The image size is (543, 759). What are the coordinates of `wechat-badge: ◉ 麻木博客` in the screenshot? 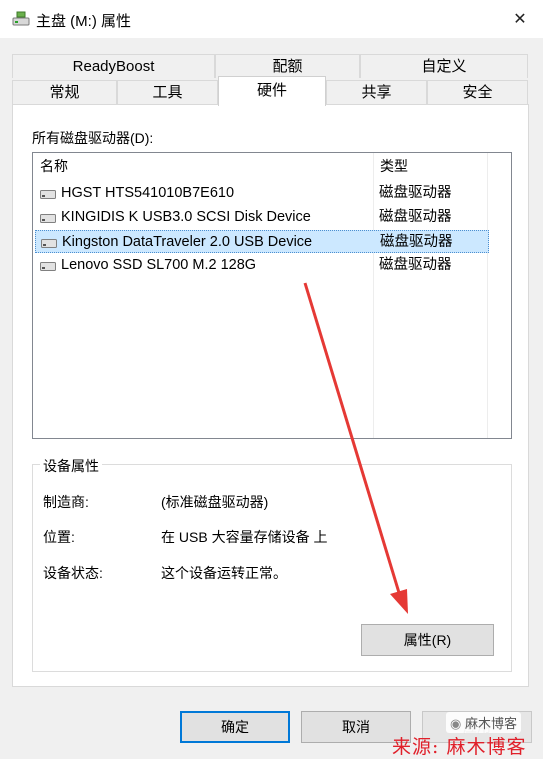 It's located at (483, 722).